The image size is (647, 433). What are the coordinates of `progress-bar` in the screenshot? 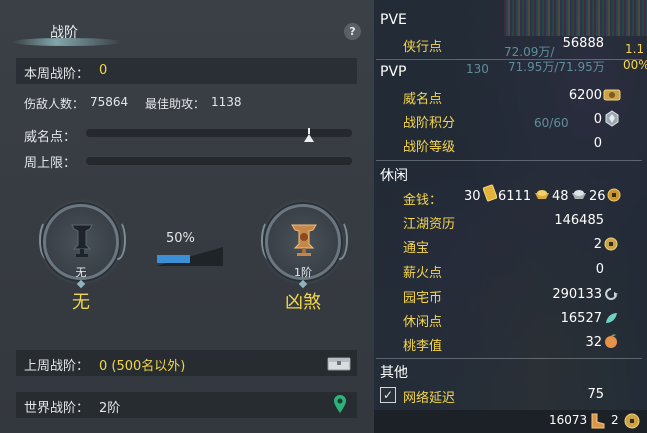 It's located at (190, 259).